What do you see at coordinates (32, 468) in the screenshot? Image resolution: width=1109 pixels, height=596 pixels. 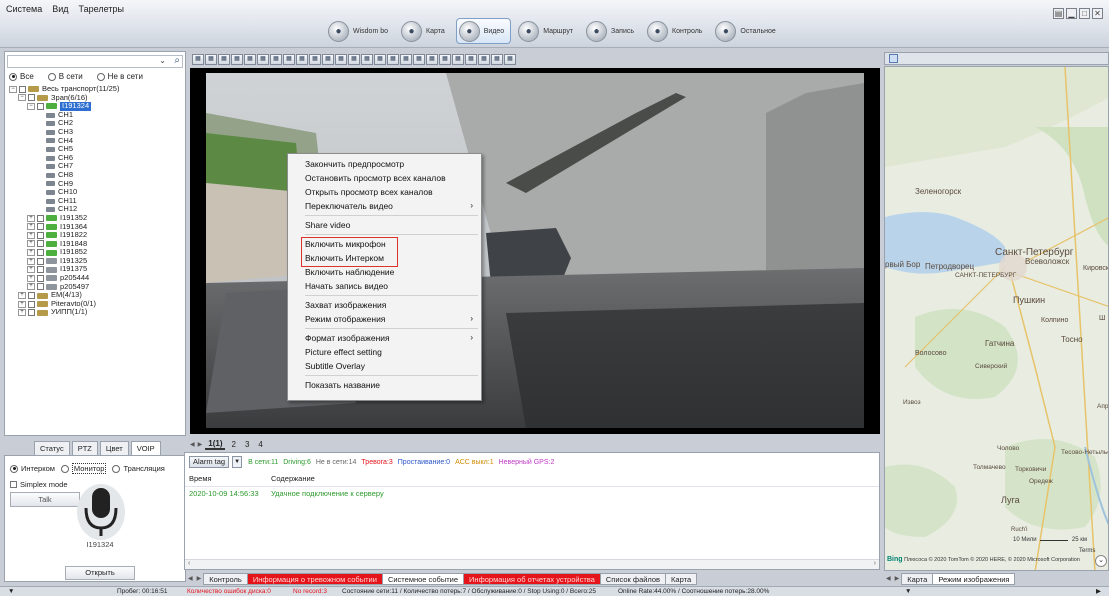 I see `mode-intercom: Интерком` at bounding box center [32, 468].